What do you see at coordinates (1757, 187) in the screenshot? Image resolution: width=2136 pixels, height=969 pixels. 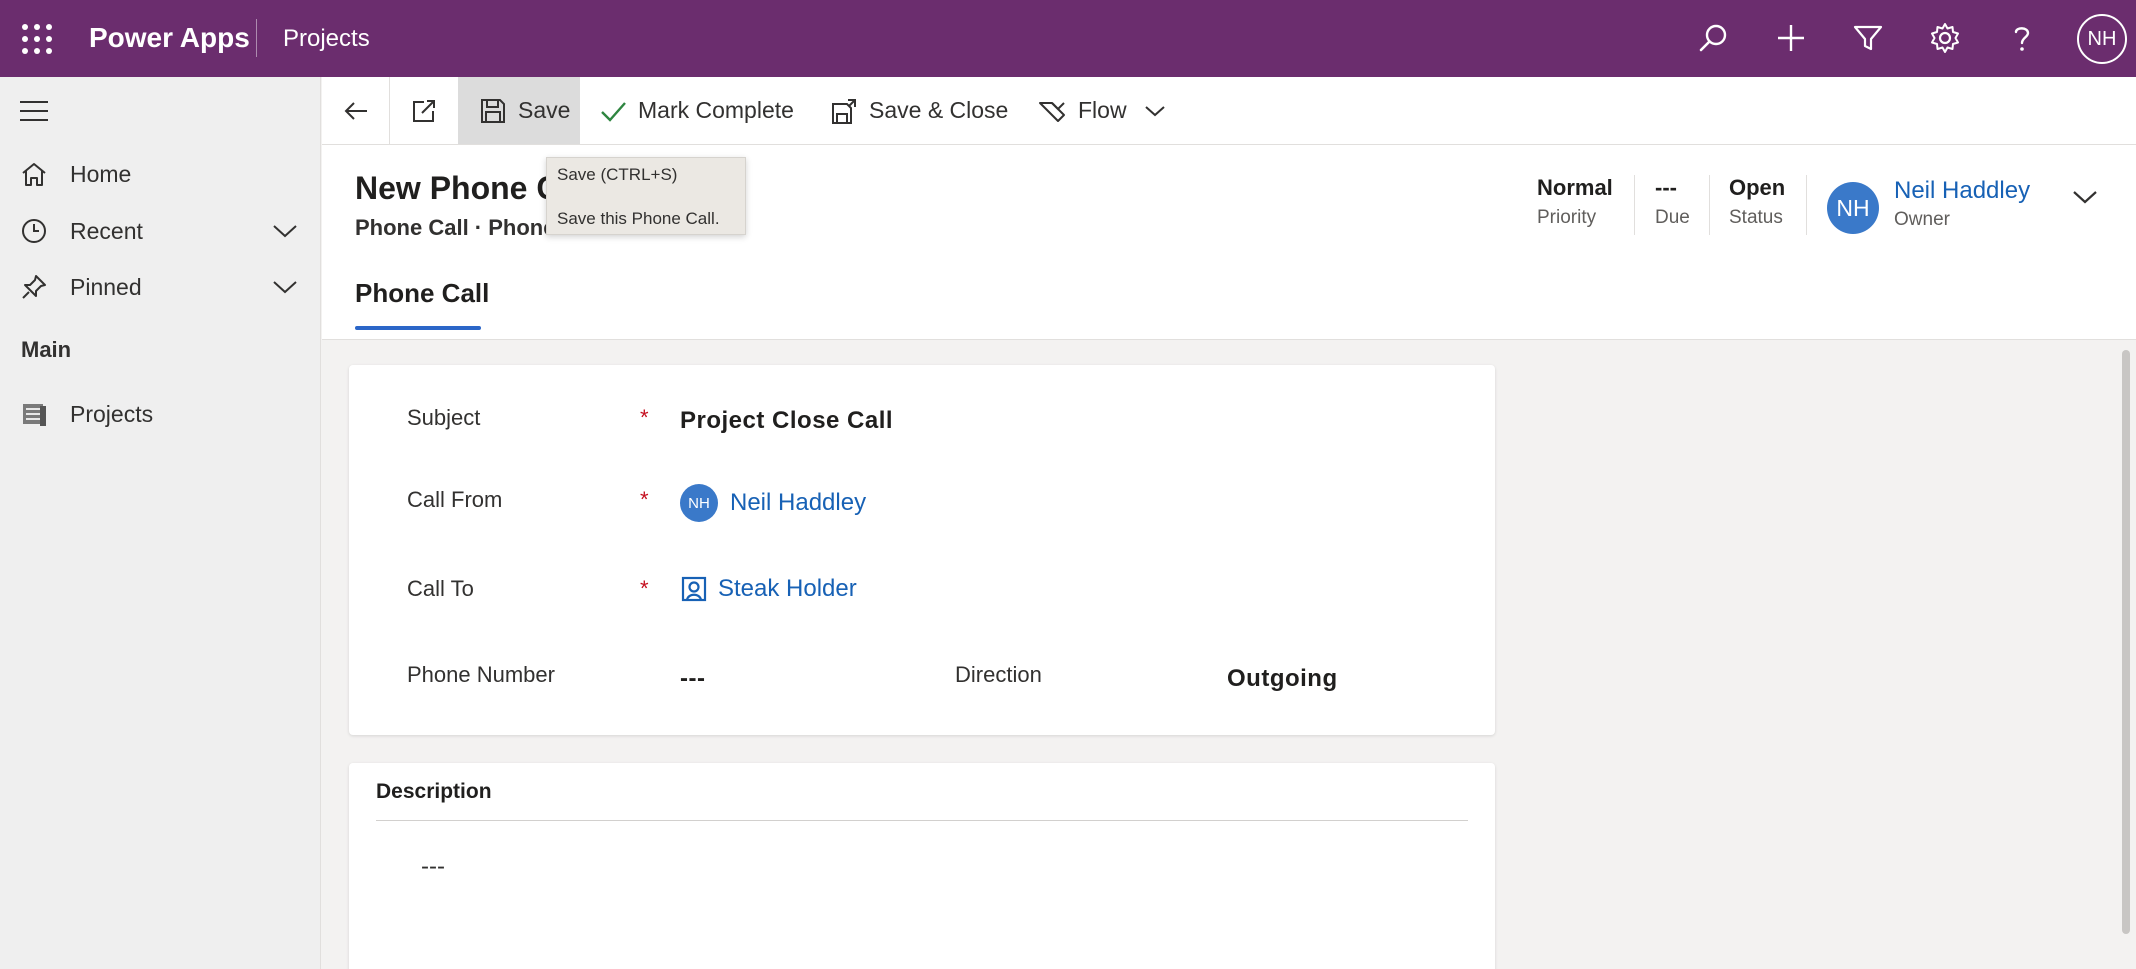 I see `status-value: Open` at bounding box center [1757, 187].